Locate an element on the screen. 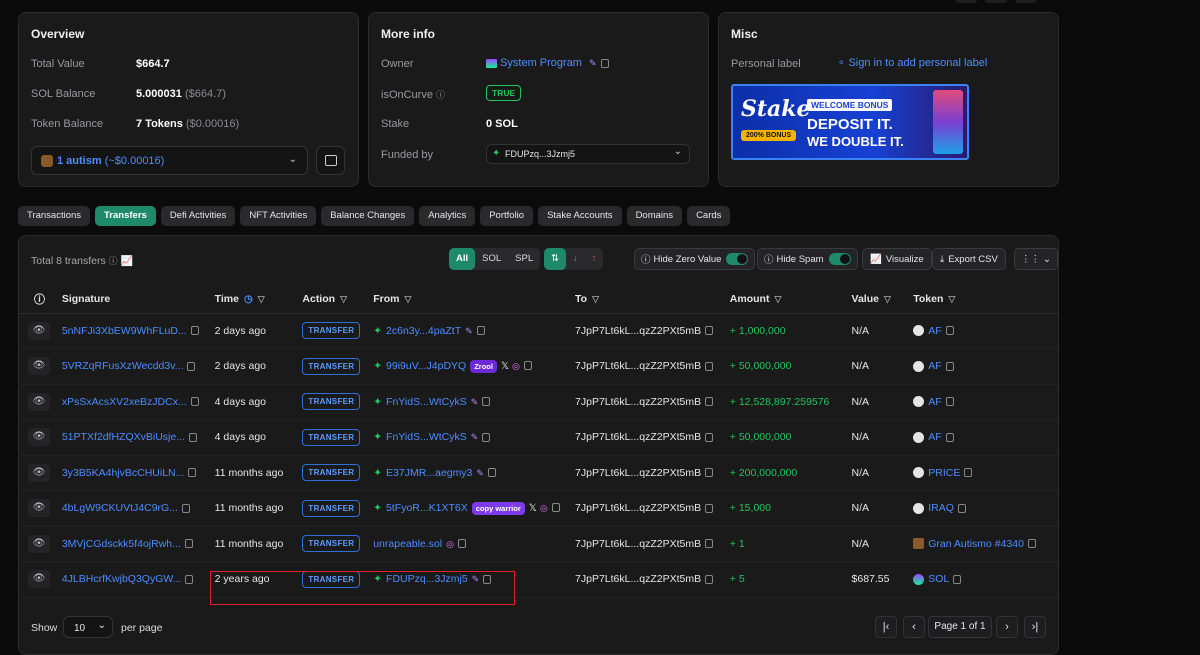 This screenshot has width=1200, height=655. from-link: 99i9uV...J4pDYQ is located at coordinates (426, 366).